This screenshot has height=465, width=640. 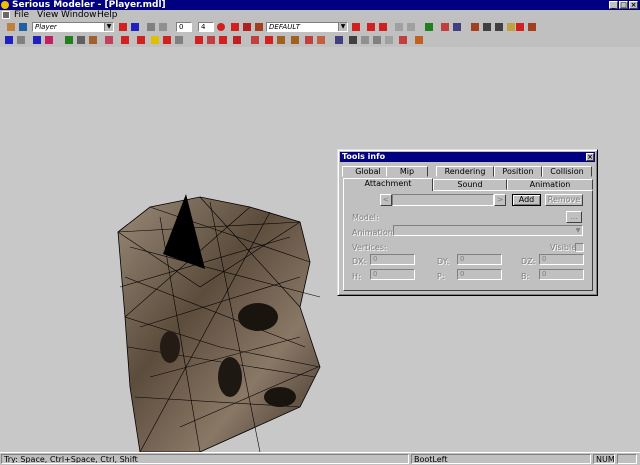 I want to click on tab-position: Position, so click(x=518, y=171).